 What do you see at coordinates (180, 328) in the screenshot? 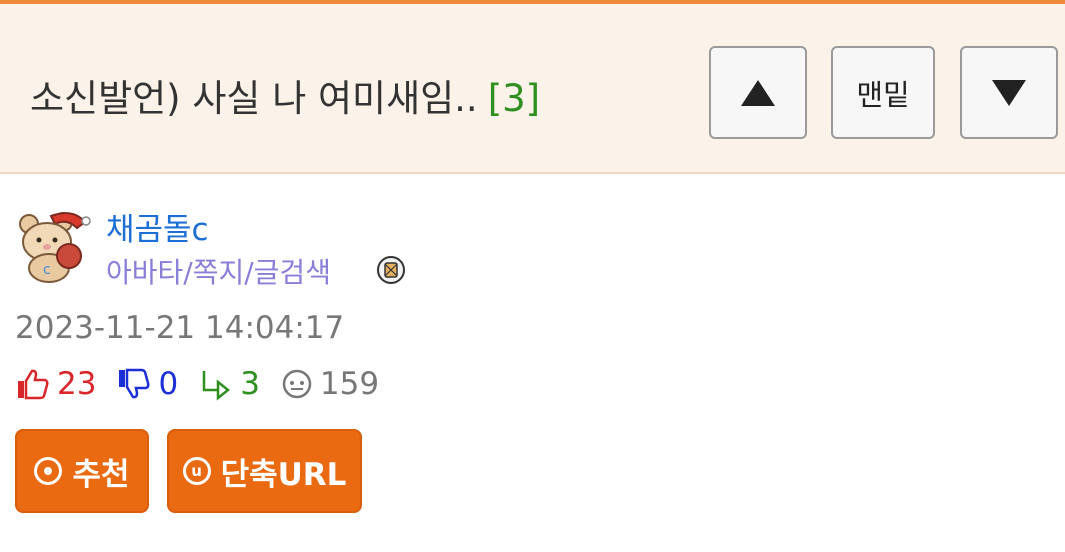
I see `post-date: 2023-11-21 14:04:17` at bounding box center [180, 328].